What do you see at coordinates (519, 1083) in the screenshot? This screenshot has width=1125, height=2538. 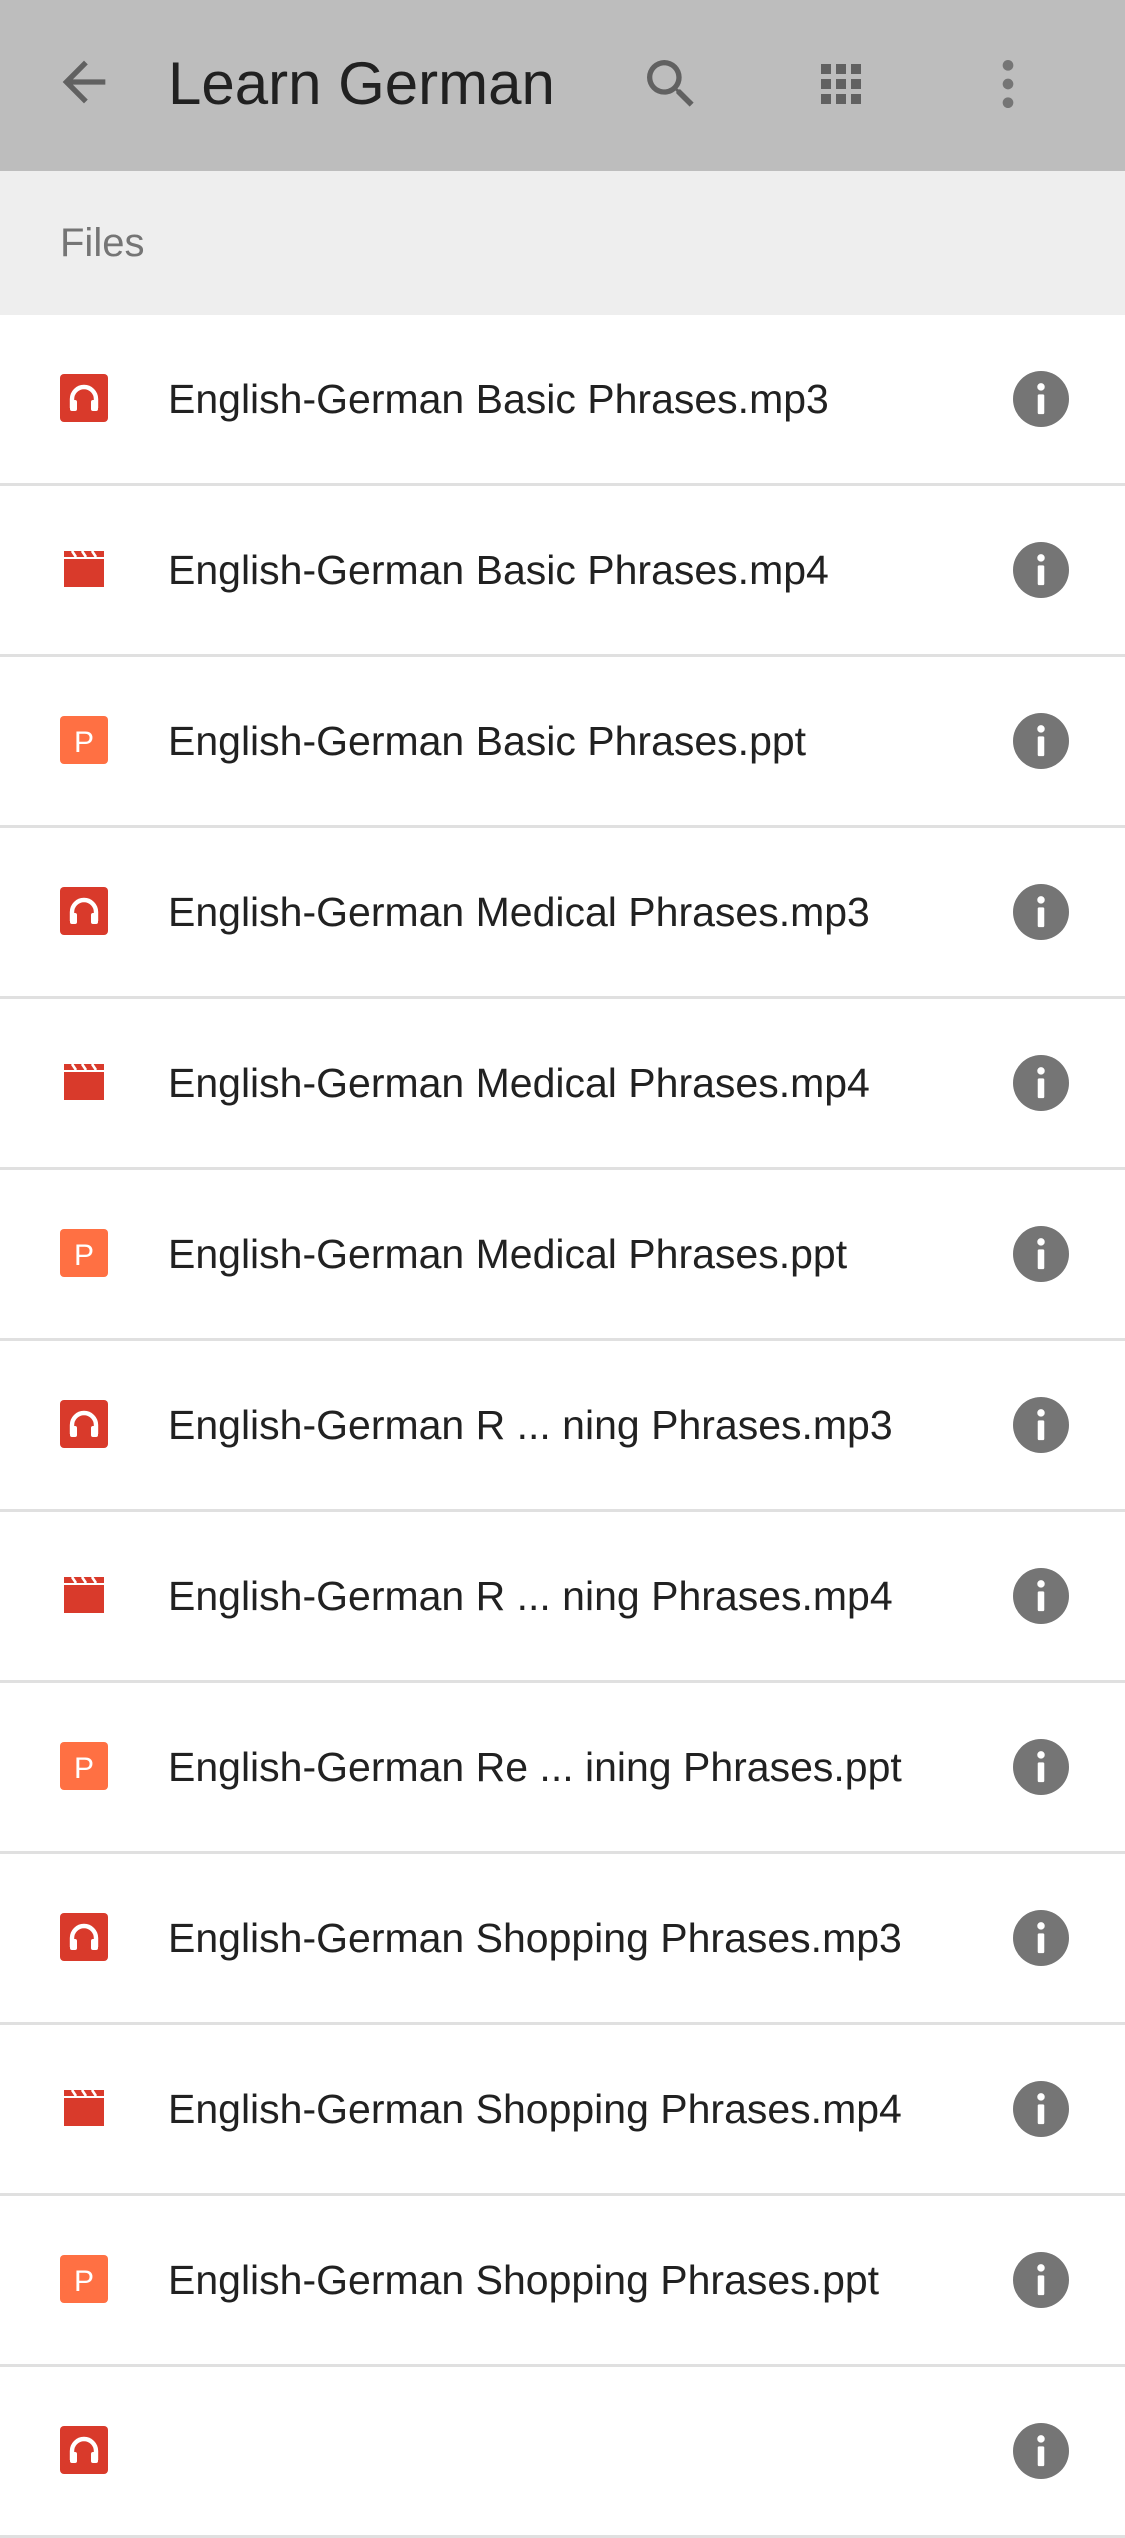 I see `file-name: English-German Medical Phrases.mp4` at bounding box center [519, 1083].